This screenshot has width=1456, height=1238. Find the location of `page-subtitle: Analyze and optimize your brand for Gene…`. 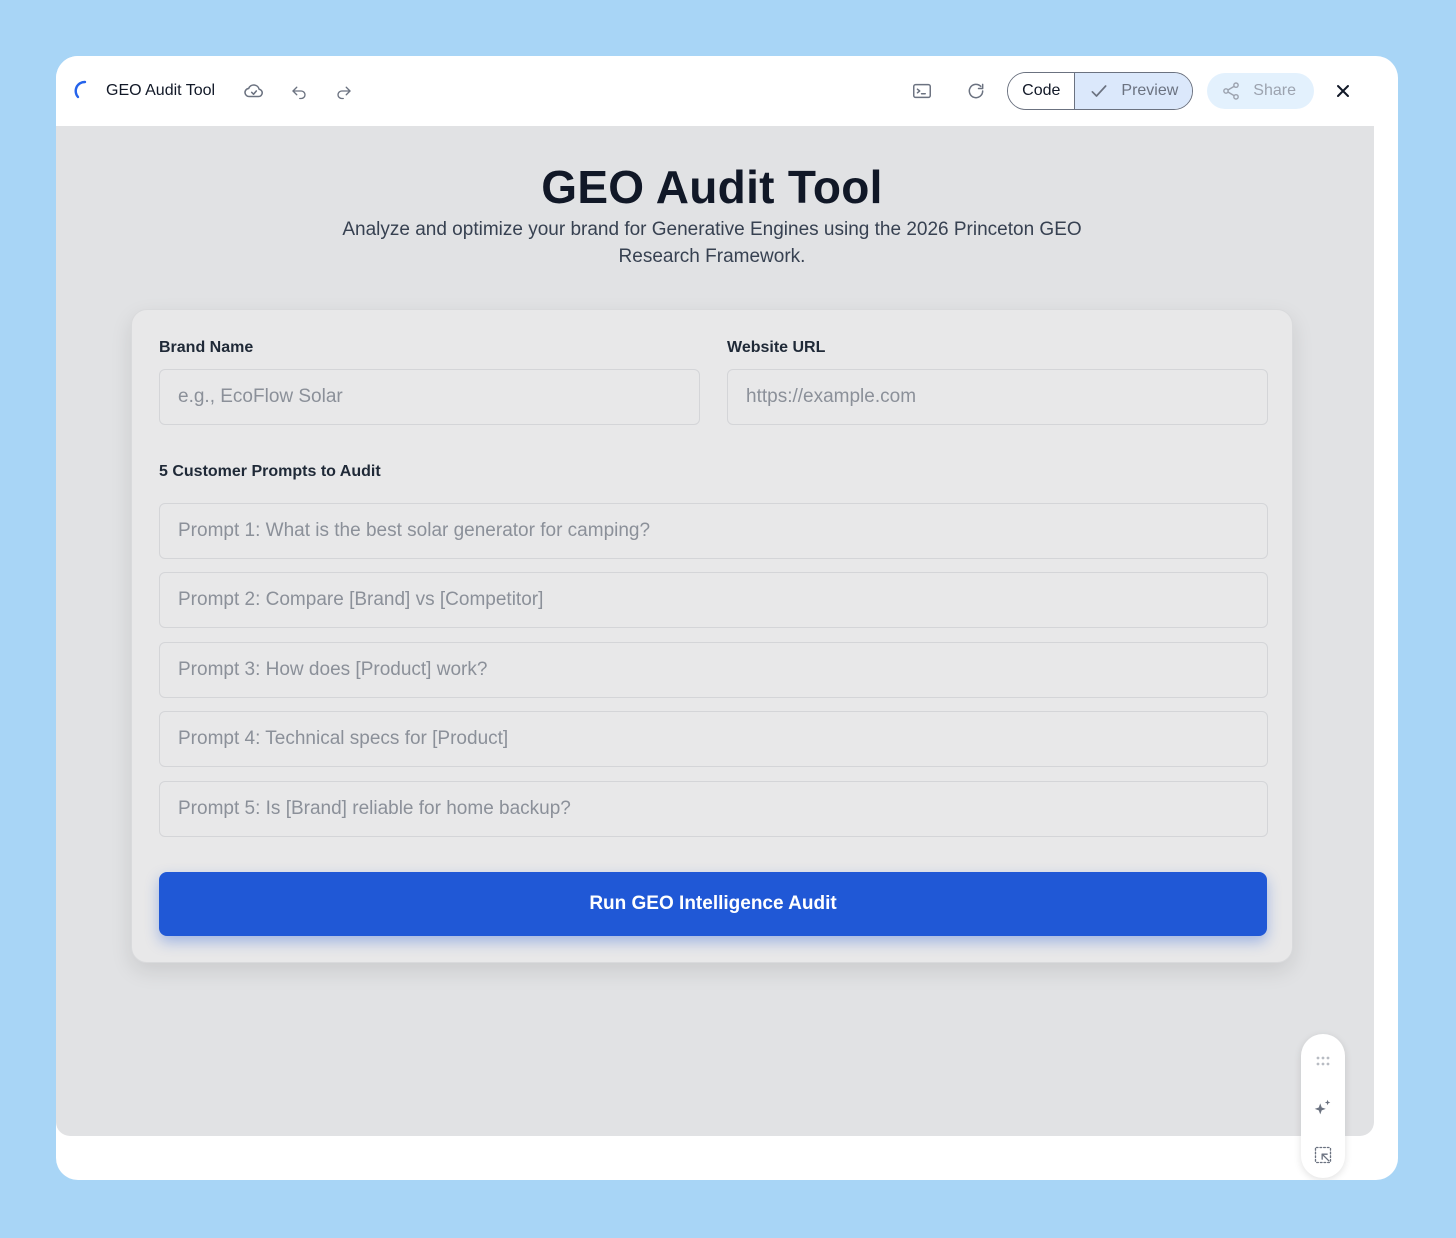

page-subtitle: Analyze and optimize your brand for Gene… is located at coordinates (712, 243).